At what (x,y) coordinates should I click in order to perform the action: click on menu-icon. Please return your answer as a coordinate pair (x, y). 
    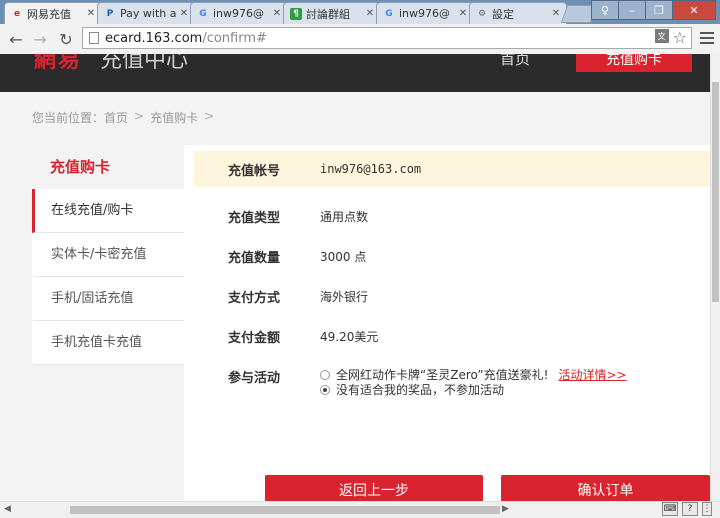
    Looking at the image, I should click on (707, 39).